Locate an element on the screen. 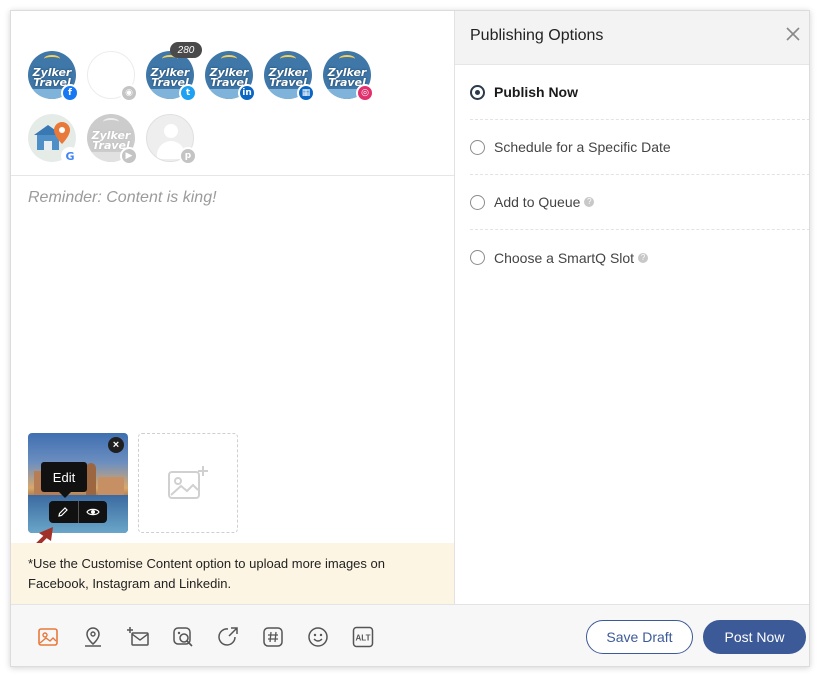 This screenshot has width=820, height=677. edit-tooltip: Edit is located at coordinates (64, 480).